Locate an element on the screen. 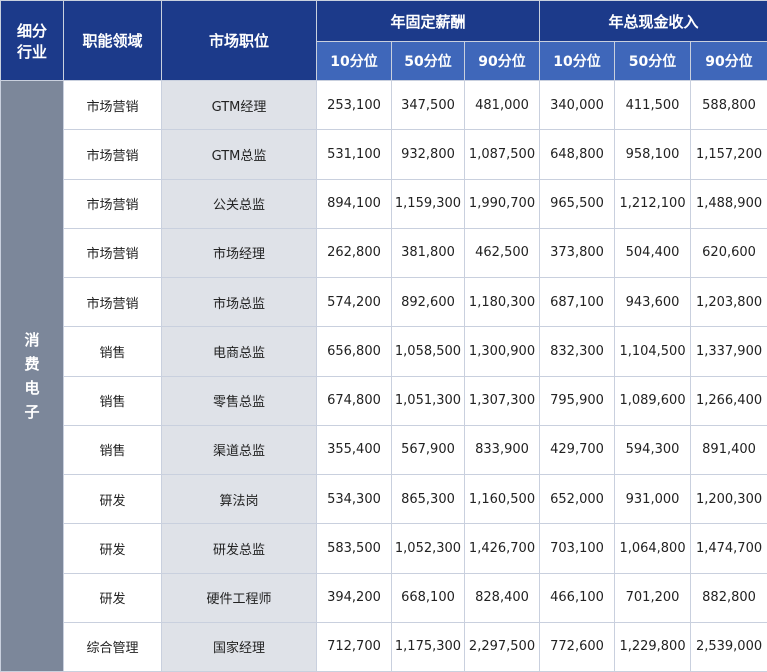 The height and width of the screenshot is (672, 767). total-p90-cell: 588,800 is located at coordinates (728, 105).